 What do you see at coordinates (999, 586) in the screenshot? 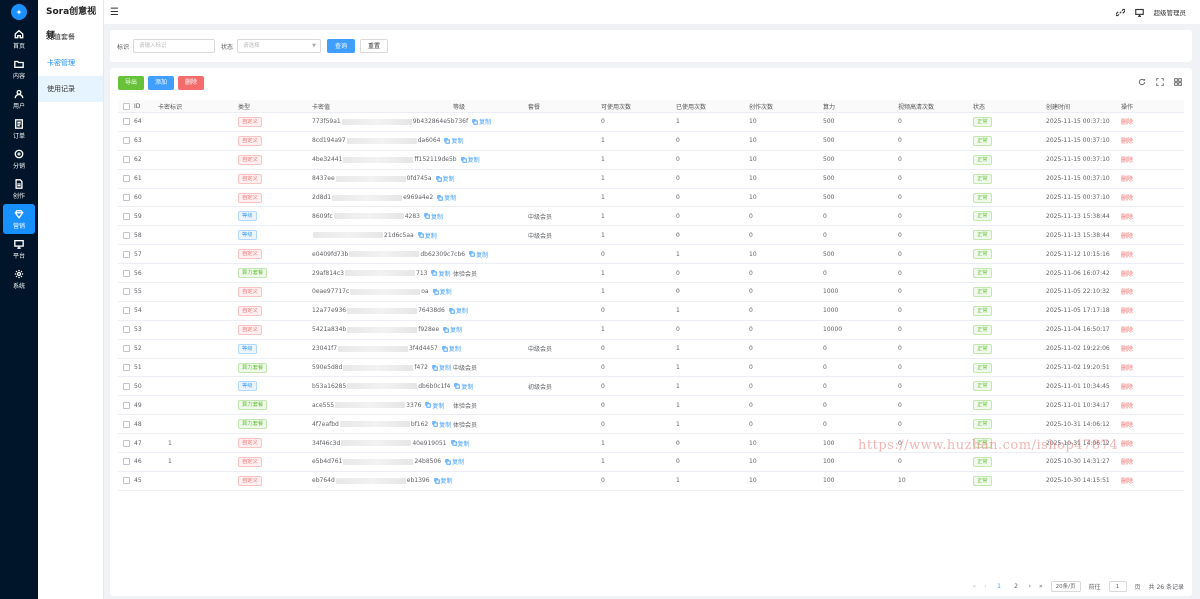
I see `page-1: 1` at bounding box center [999, 586].